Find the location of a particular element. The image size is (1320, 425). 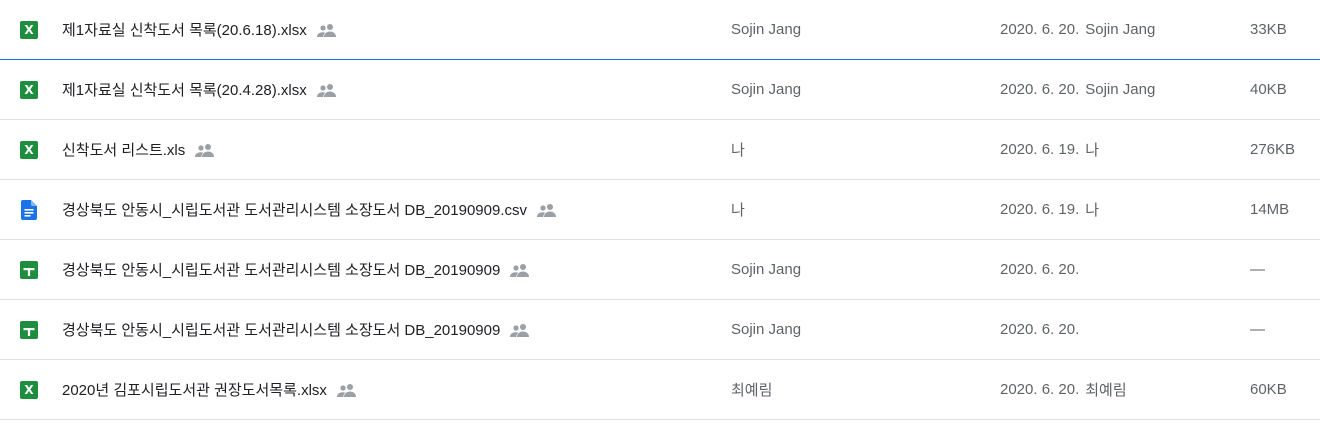

modified-by: 최예림 is located at coordinates (1106, 390).